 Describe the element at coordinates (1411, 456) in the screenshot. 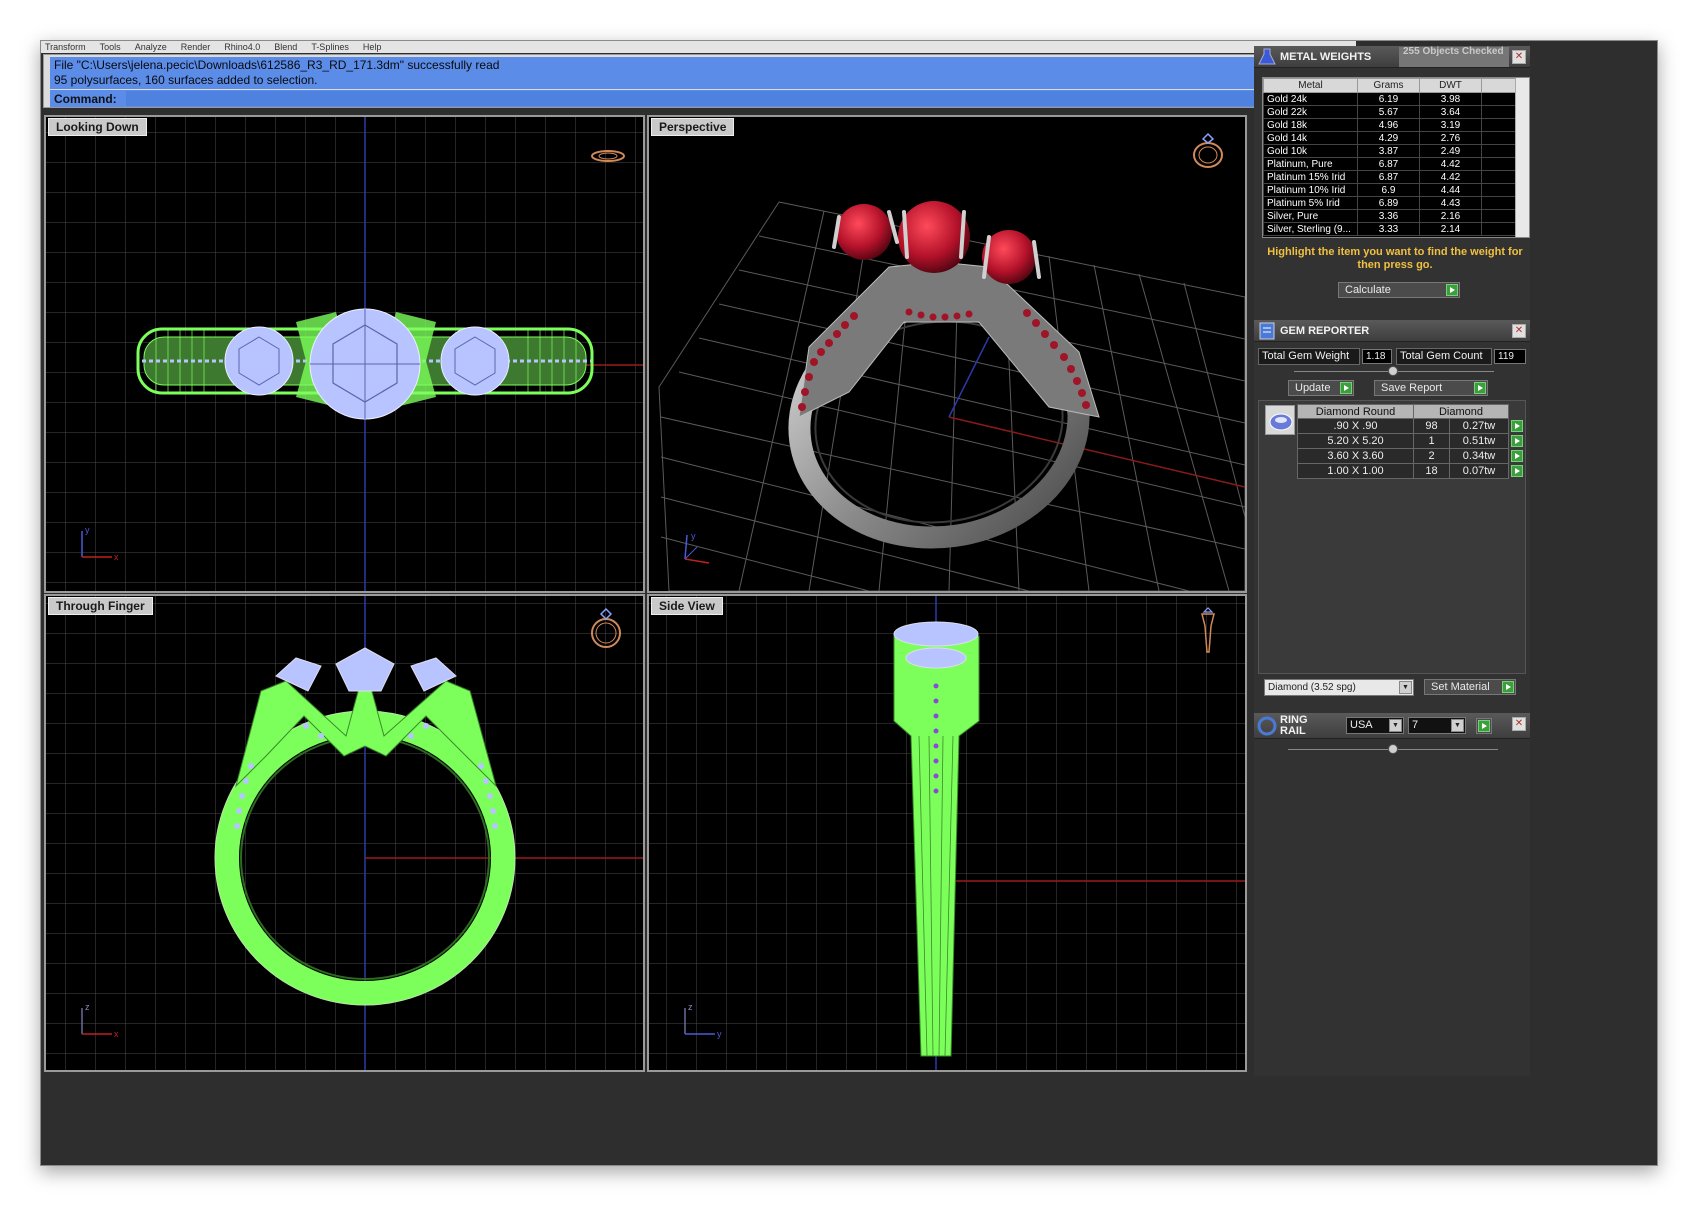

I see `gem-row: 3.60 X 3.60 2 0.34tw` at that location.